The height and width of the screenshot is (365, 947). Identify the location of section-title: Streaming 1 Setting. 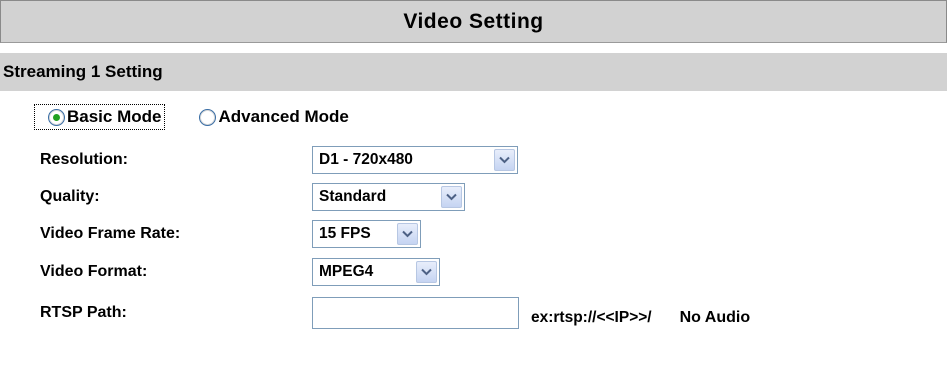
(83, 71).